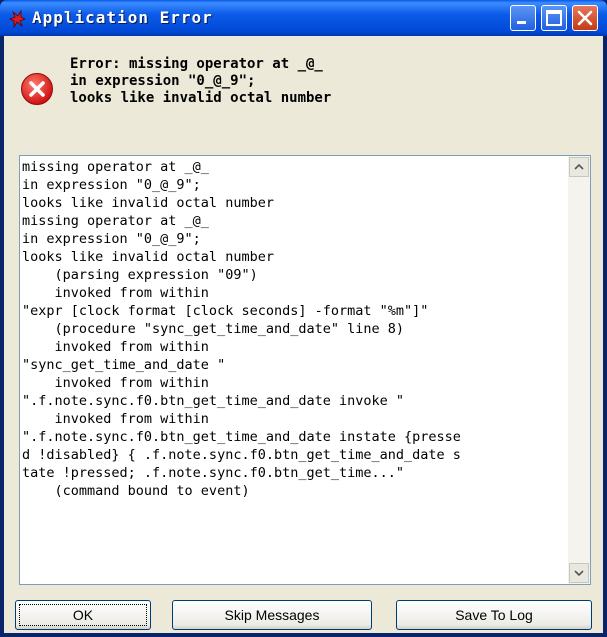  I want to click on vertical-scrollbar, so click(579, 370).